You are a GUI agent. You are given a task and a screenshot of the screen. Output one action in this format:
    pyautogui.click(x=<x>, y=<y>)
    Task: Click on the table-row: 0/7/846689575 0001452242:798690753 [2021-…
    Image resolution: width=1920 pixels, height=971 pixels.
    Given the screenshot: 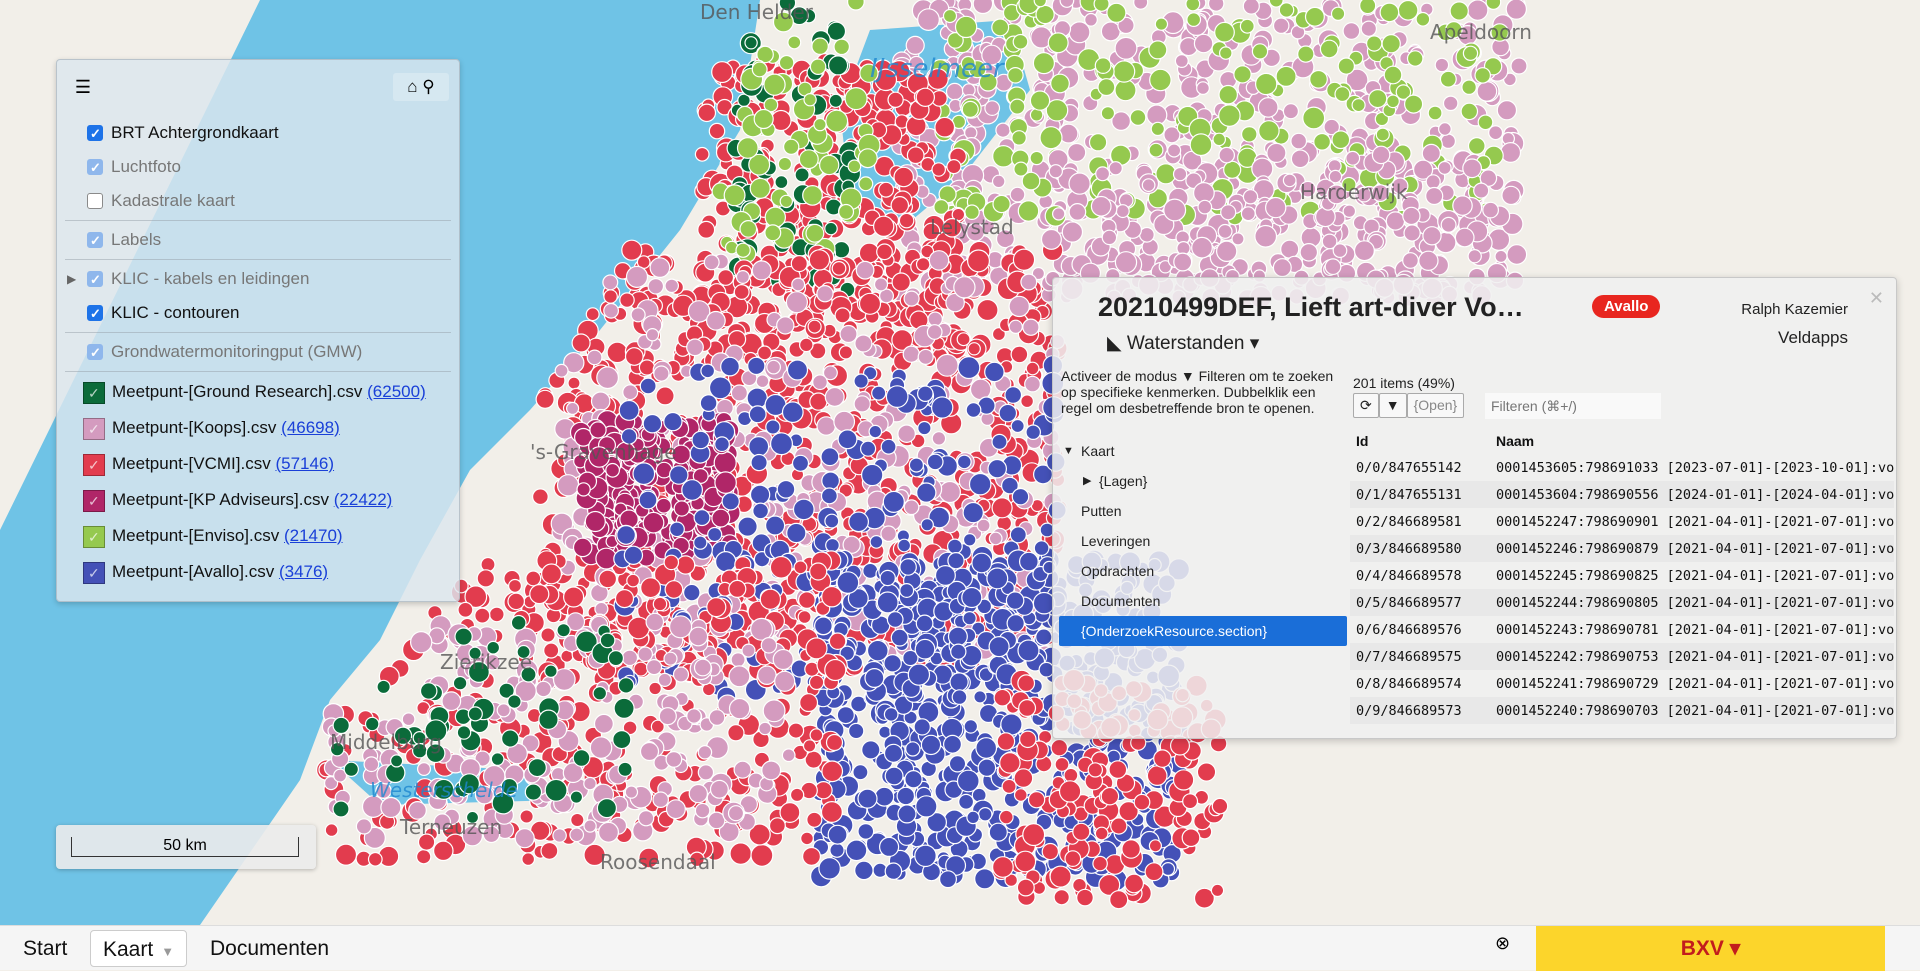 What is the action you would take?
    pyautogui.click(x=1622, y=656)
    